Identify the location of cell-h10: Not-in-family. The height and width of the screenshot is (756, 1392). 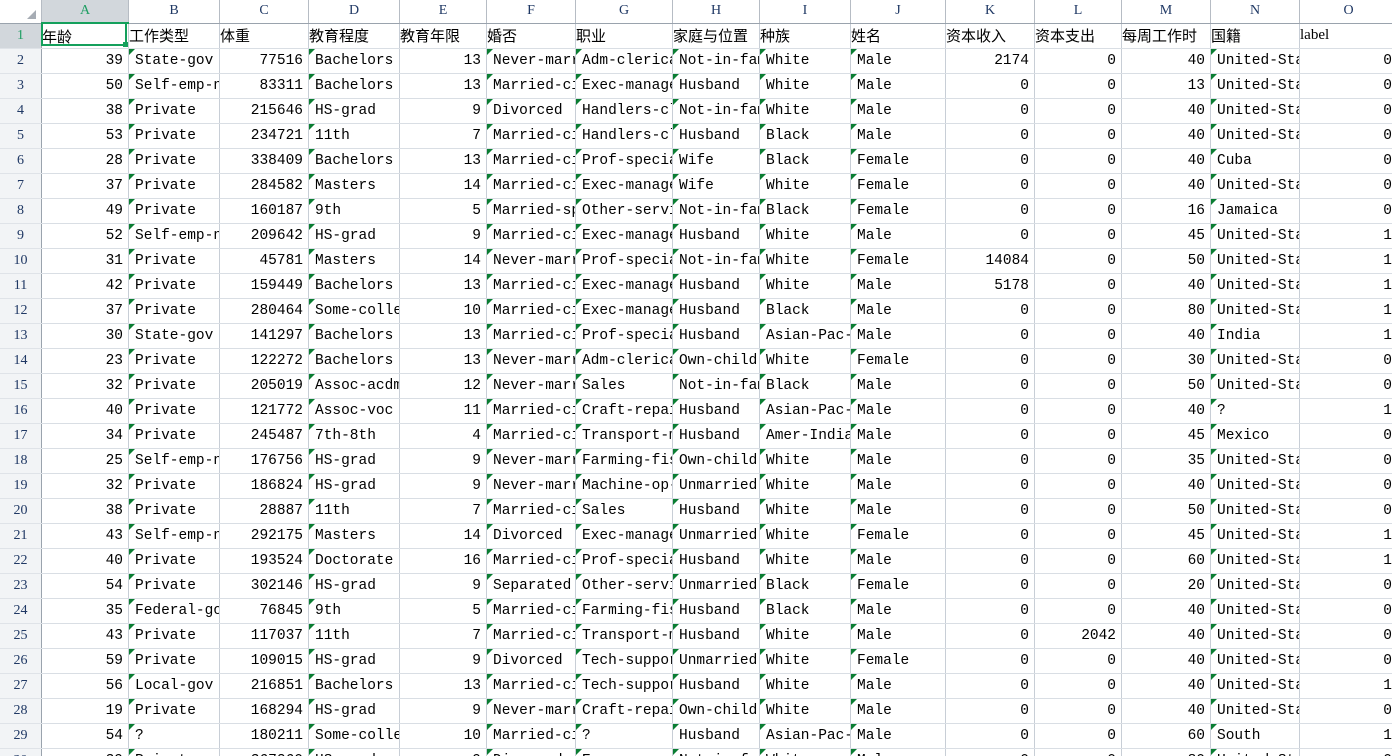
(716, 261).